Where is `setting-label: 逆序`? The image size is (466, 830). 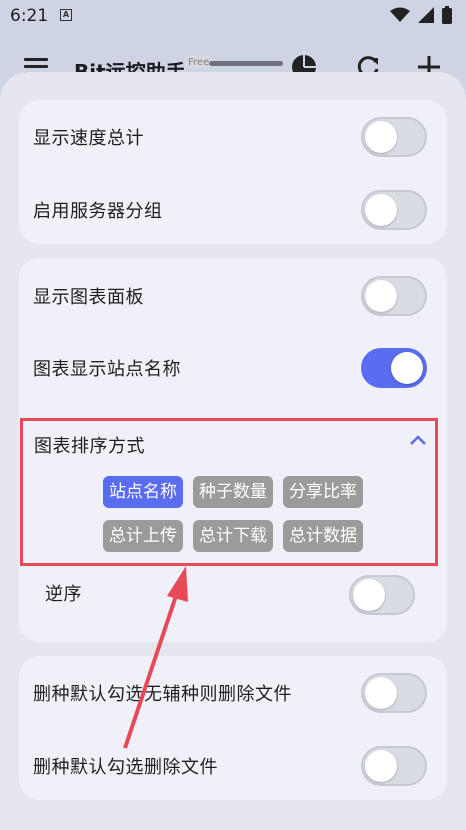
setting-label: 逆序 is located at coordinates (63, 594).